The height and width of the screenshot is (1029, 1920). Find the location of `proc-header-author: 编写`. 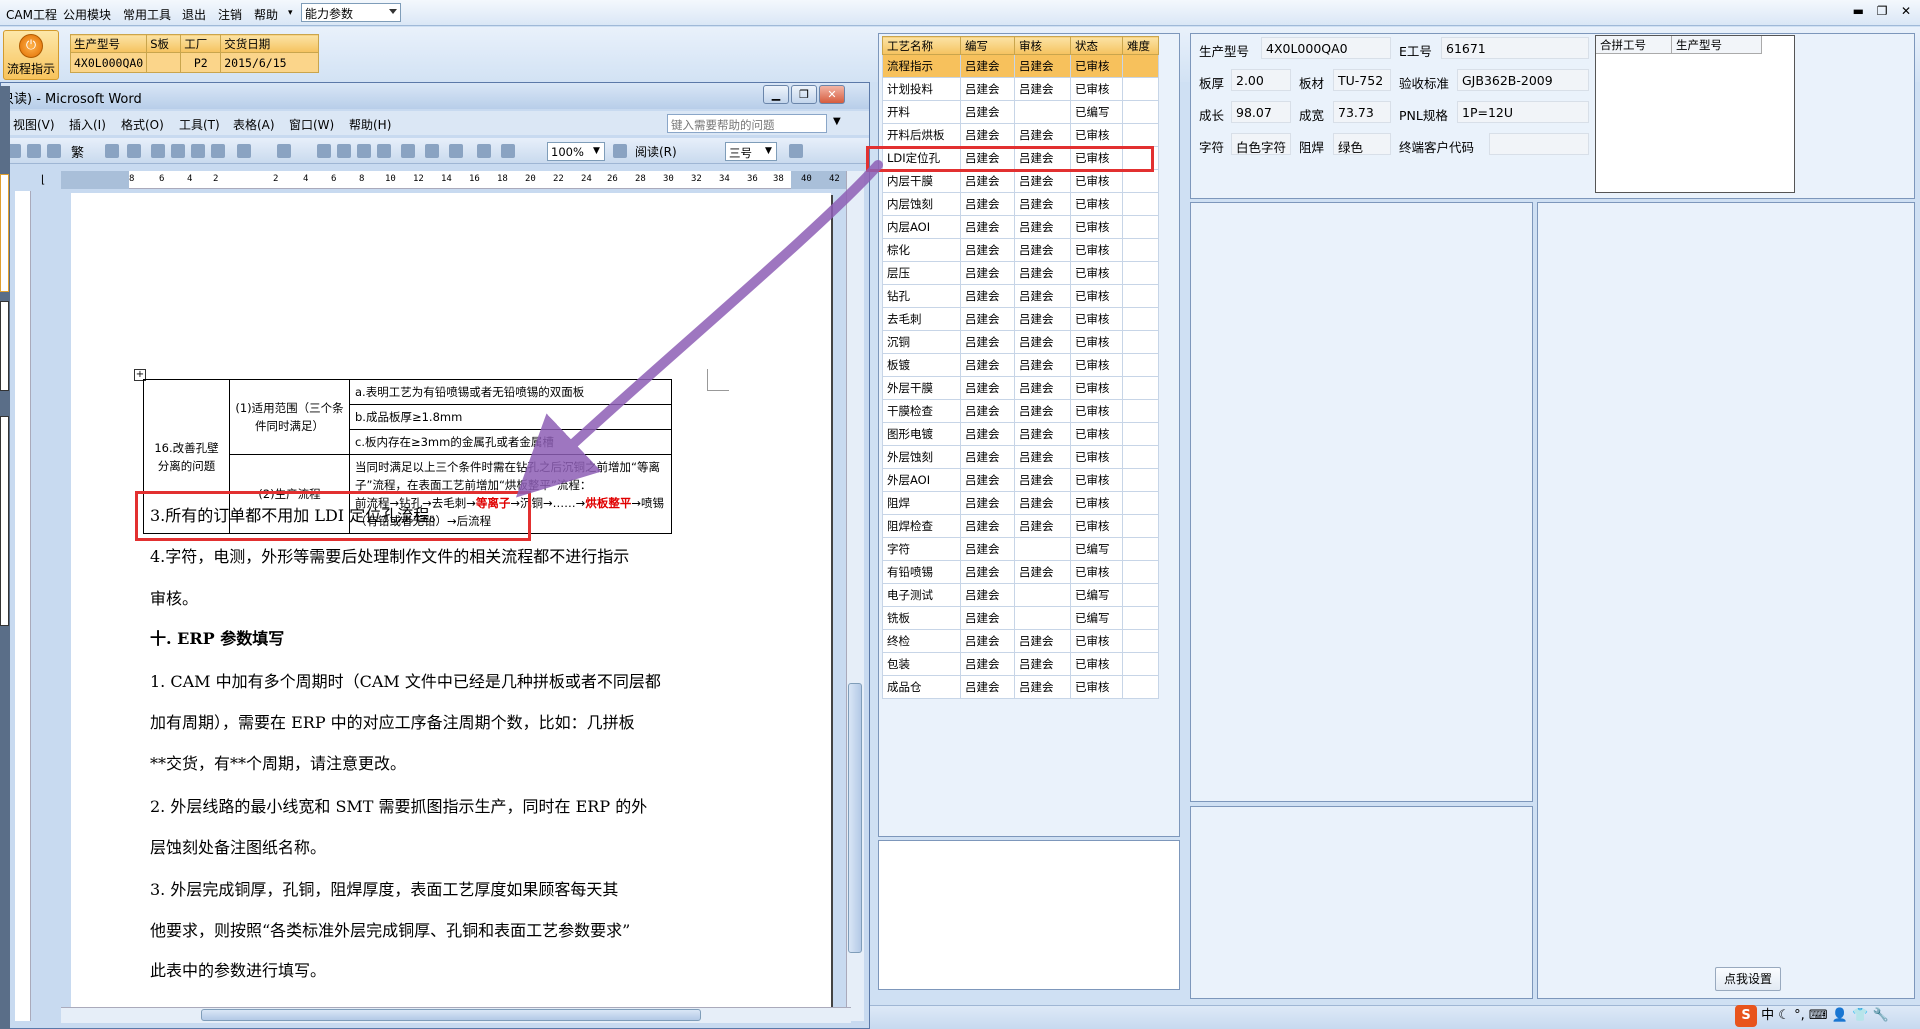

proc-header-author: 编写 is located at coordinates (987, 45).